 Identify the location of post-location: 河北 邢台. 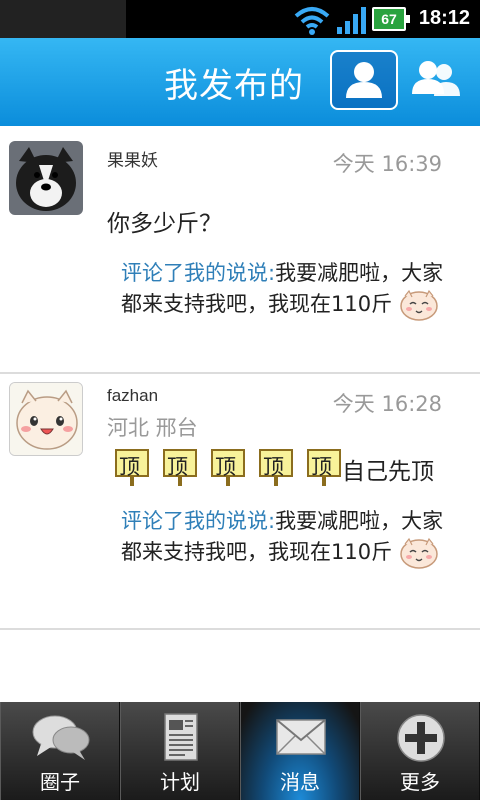
(152, 428).